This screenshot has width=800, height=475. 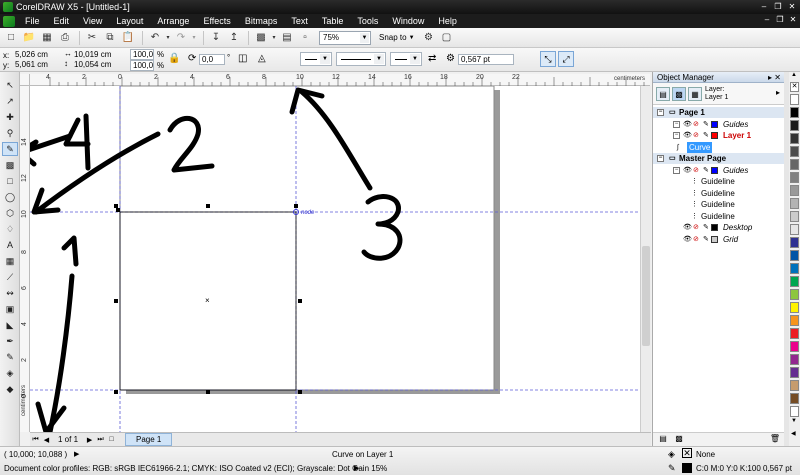 What do you see at coordinates (719, 227) in the screenshot?
I see `tree-item: 👁 ⊘ ✎ Desktop` at bounding box center [719, 227].